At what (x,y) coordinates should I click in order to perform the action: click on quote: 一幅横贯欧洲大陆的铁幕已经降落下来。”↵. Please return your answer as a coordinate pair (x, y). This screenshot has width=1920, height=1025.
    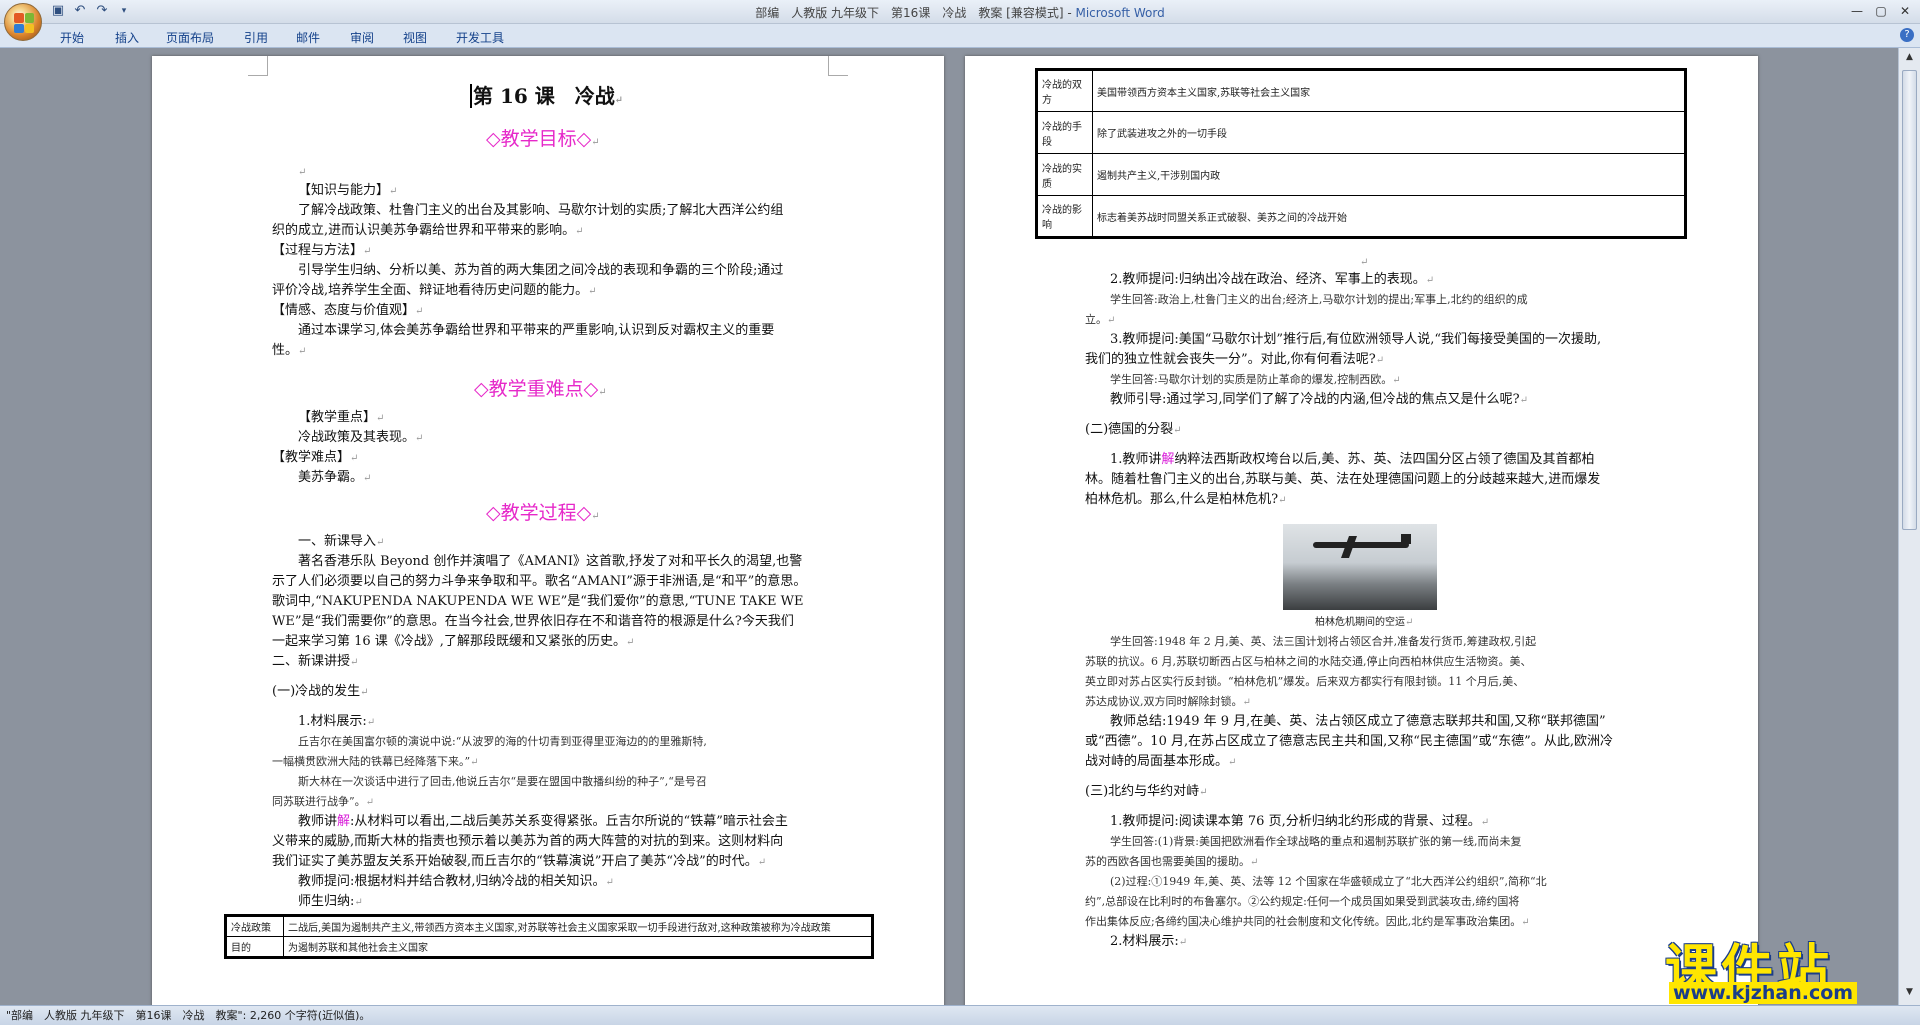
    Looking at the image, I should click on (375, 761).